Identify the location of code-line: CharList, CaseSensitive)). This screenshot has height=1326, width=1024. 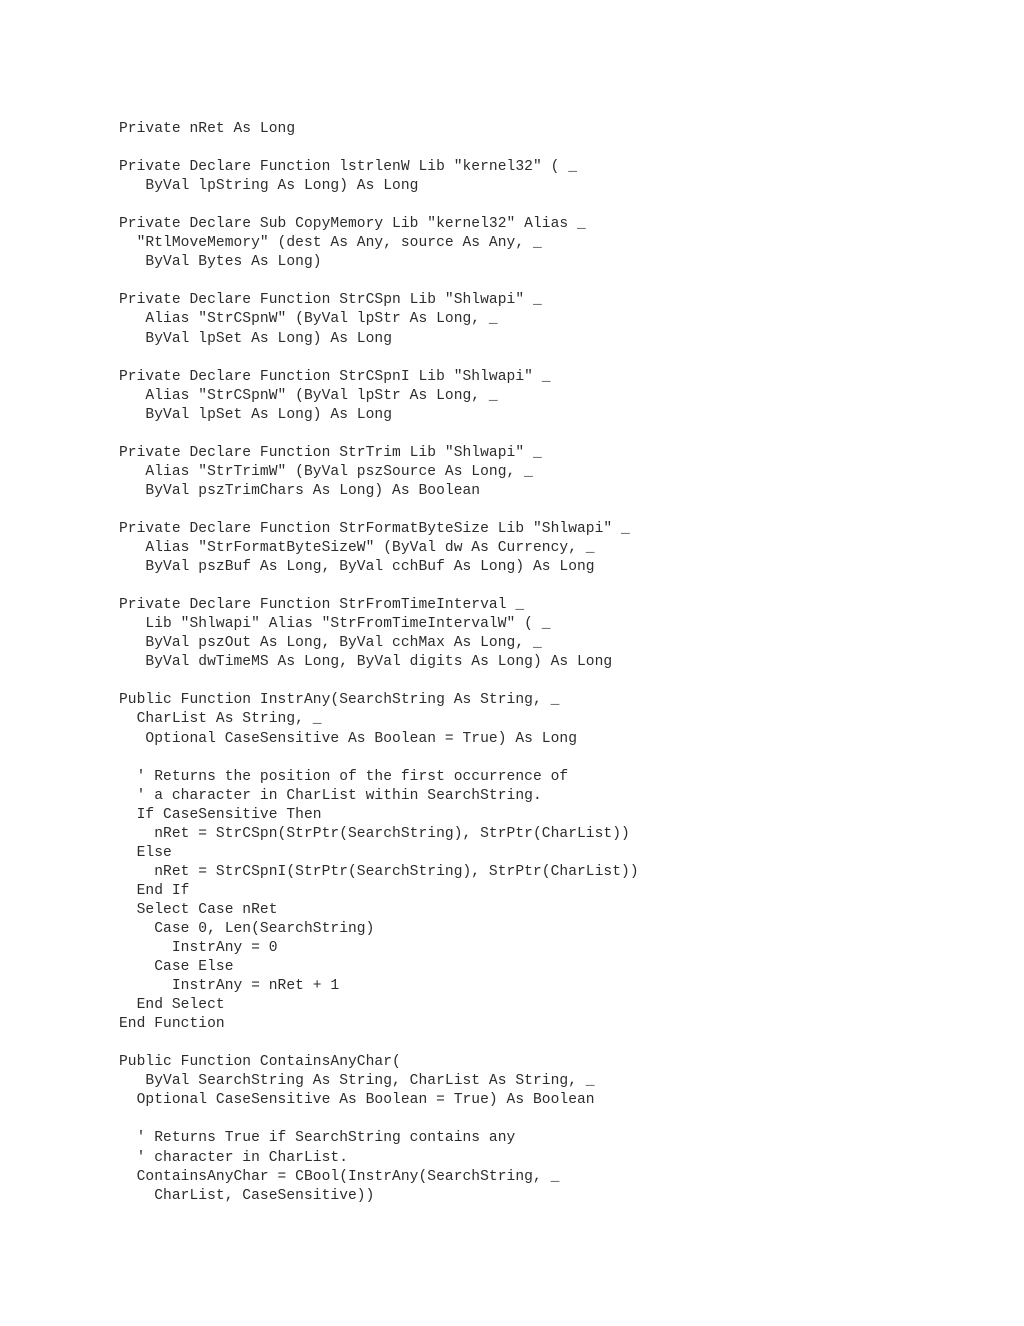
(247, 1195).